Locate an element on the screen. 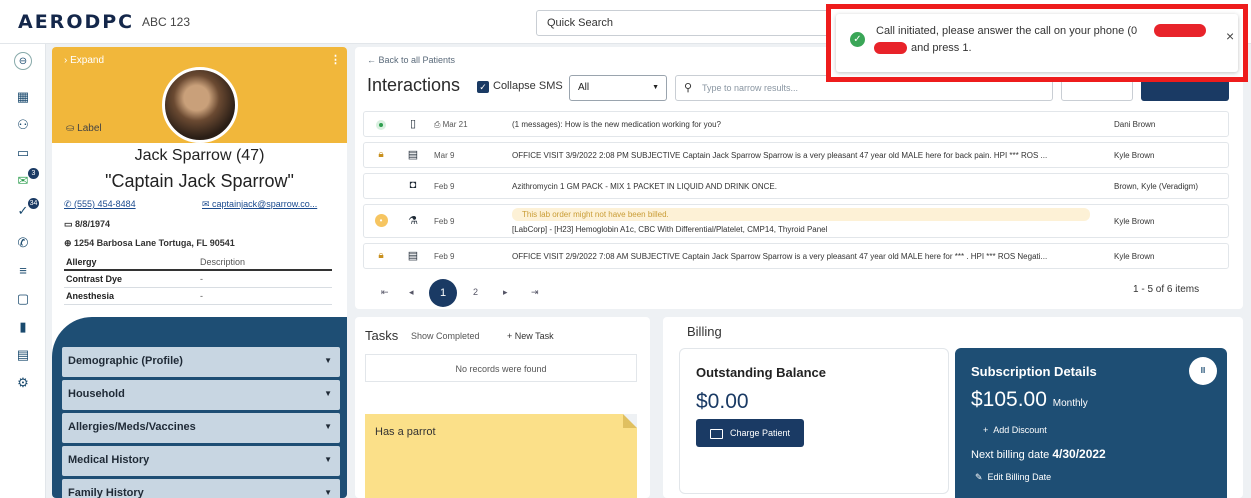 Image resolution: width=1251 pixels, height=498 pixels. charge-patient-button: Charge Patient is located at coordinates (750, 433).